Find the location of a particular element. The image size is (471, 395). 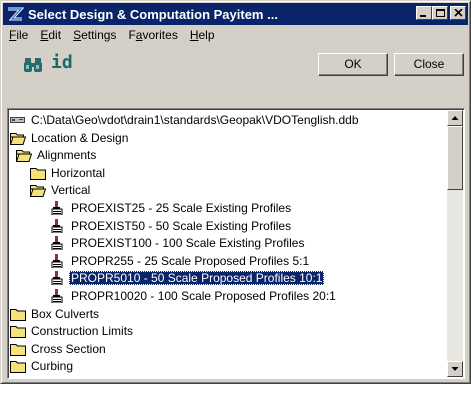

arrow-down-icon is located at coordinates (455, 369).